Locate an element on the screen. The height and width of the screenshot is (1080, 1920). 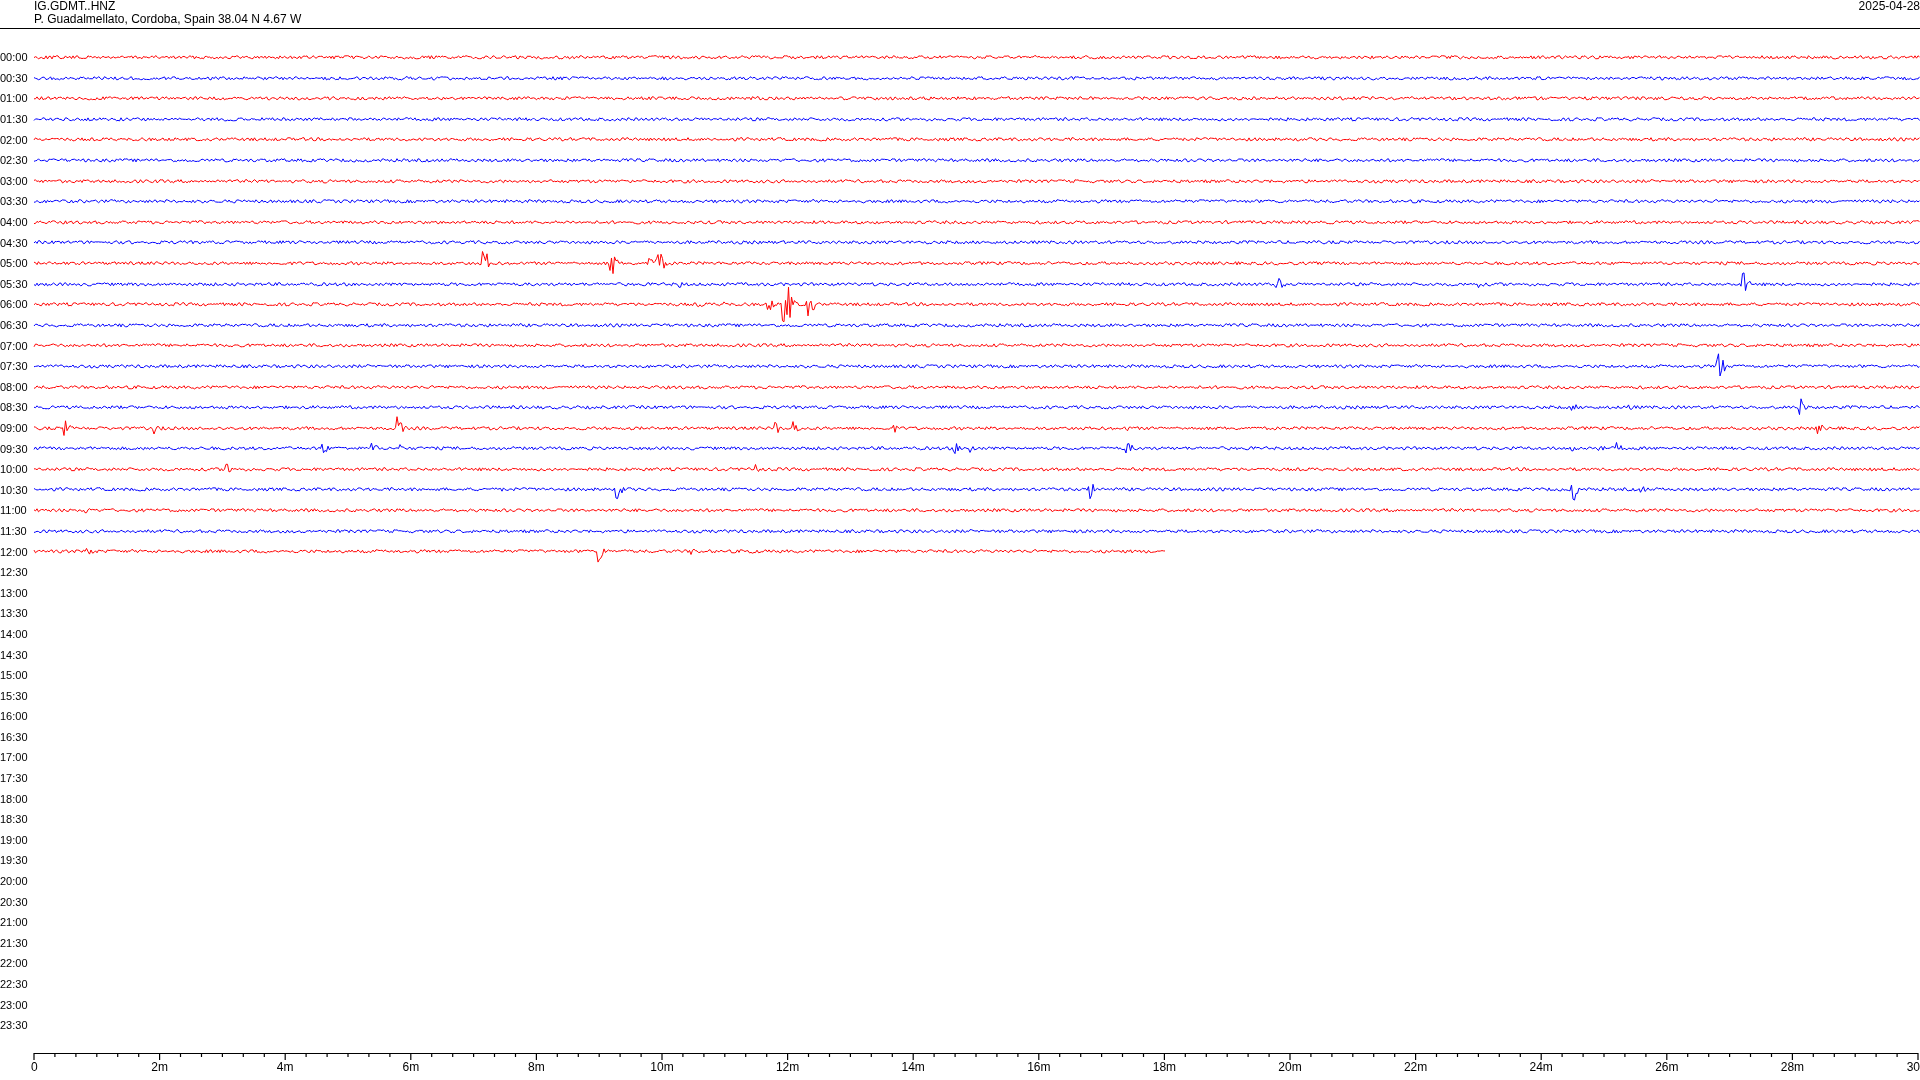
axis-label: 6m is located at coordinates (411, 1066).